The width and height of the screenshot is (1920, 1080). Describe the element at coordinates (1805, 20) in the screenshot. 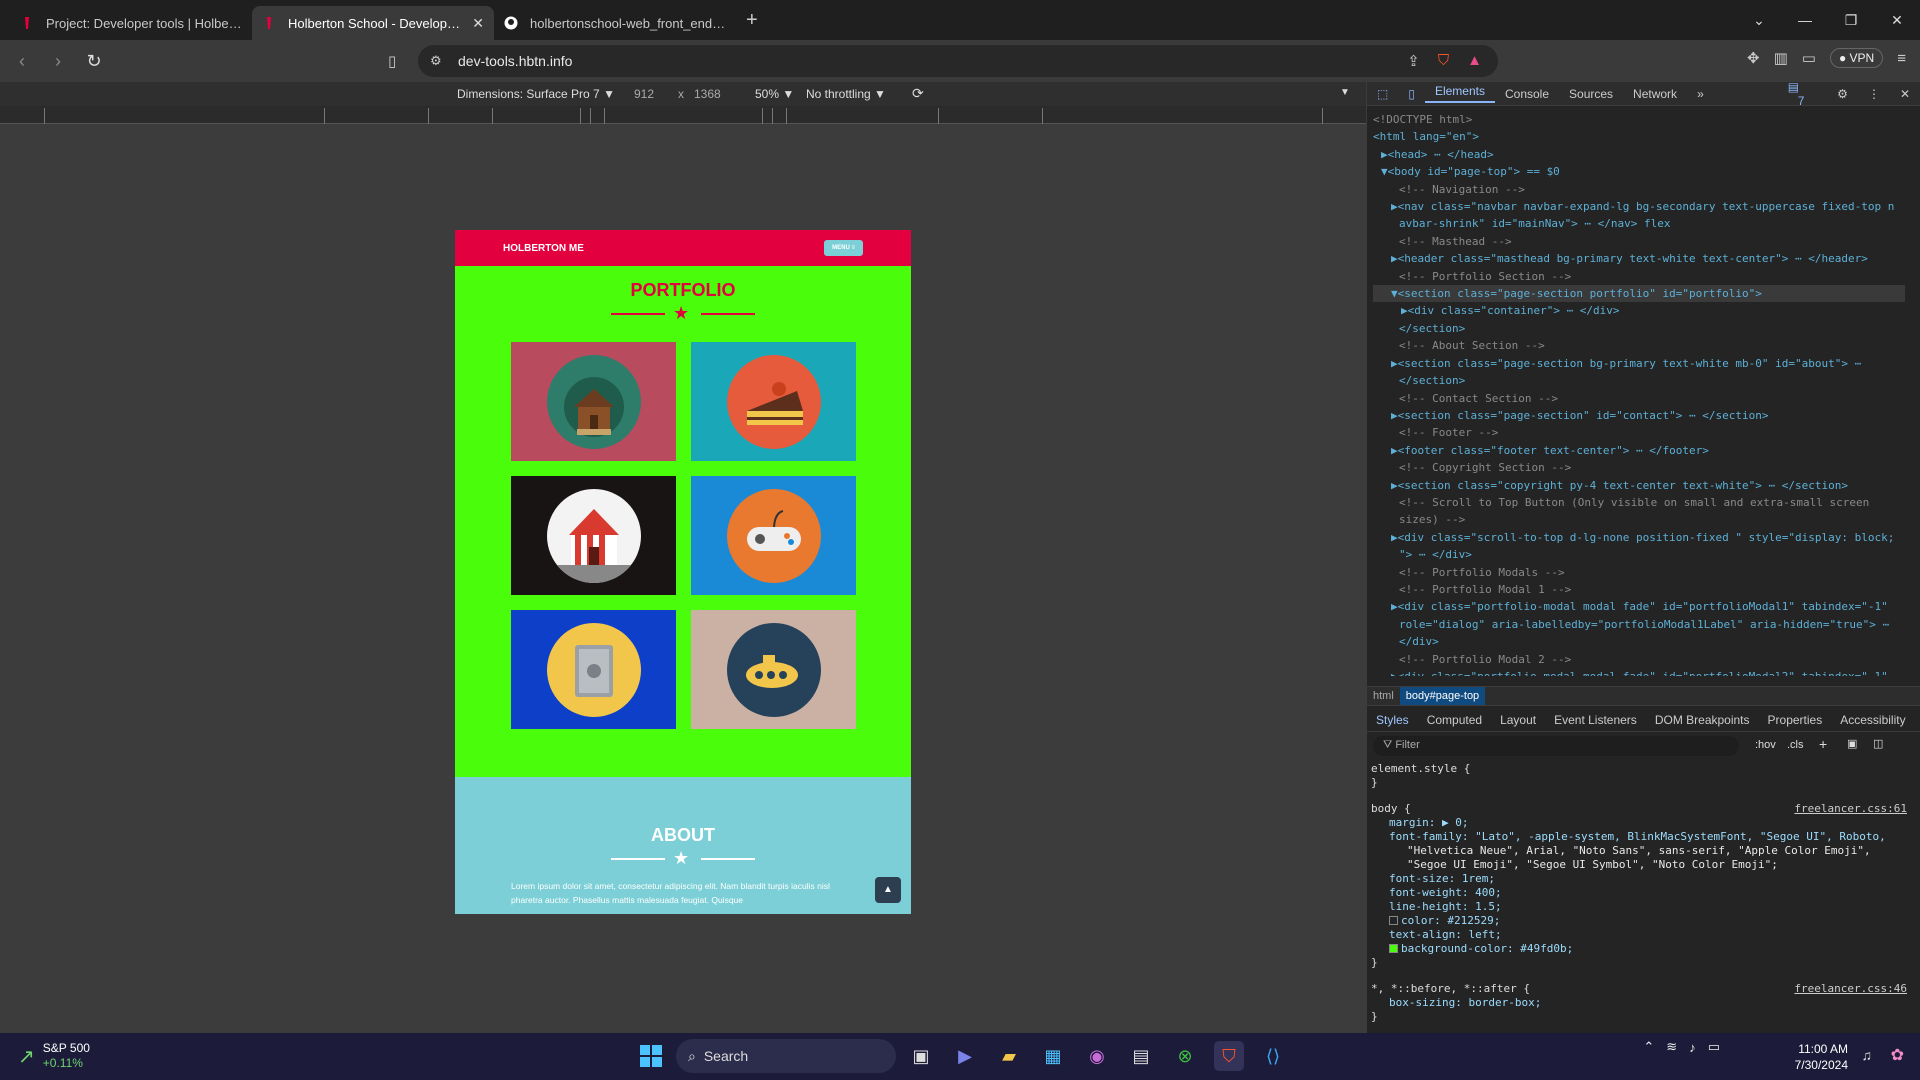

I see `minimize-icon: —` at that location.